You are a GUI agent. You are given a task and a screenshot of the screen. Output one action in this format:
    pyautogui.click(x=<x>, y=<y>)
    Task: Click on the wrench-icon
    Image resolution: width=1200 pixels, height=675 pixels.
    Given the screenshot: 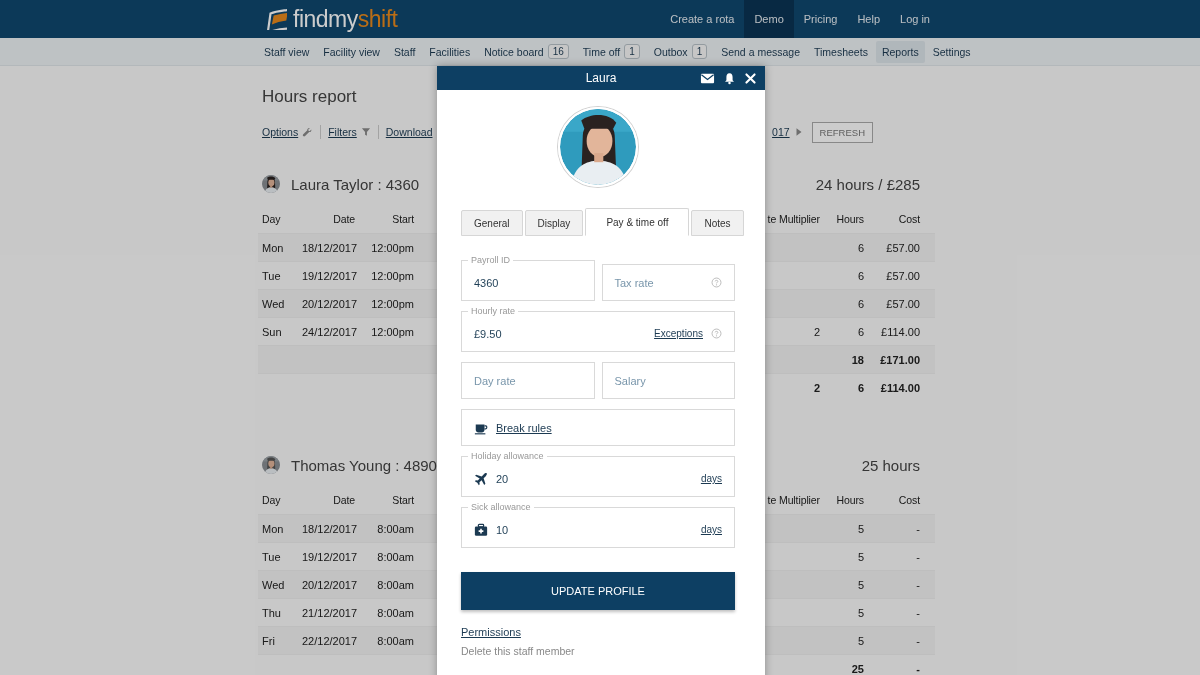 What is the action you would take?
    pyautogui.click(x=308, y=132)
    